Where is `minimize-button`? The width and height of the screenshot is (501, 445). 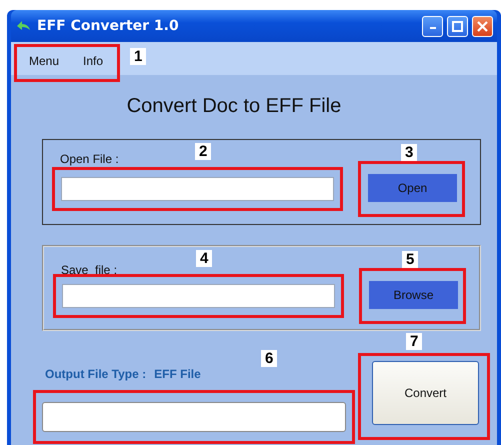
minimize-button is located at coordinates (432, 26).